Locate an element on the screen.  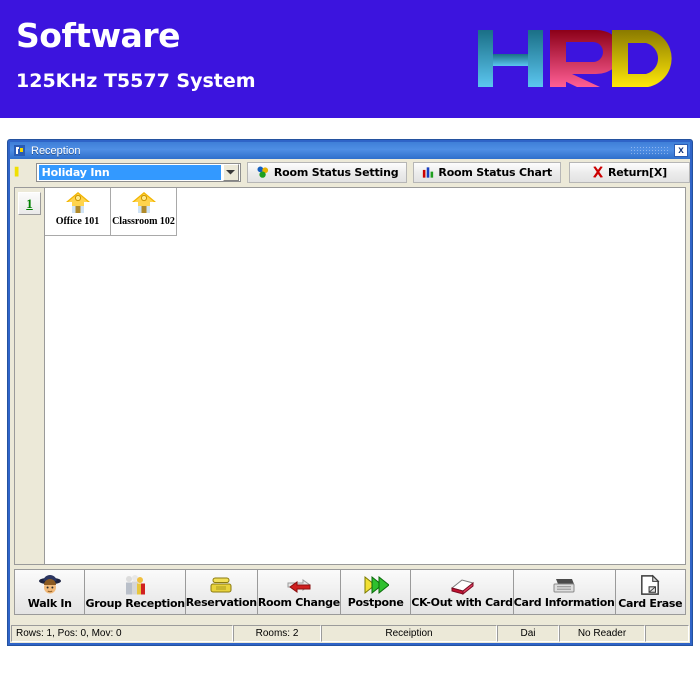
status-rooms: Rooms: 2 is located at coordinates (277, 633).